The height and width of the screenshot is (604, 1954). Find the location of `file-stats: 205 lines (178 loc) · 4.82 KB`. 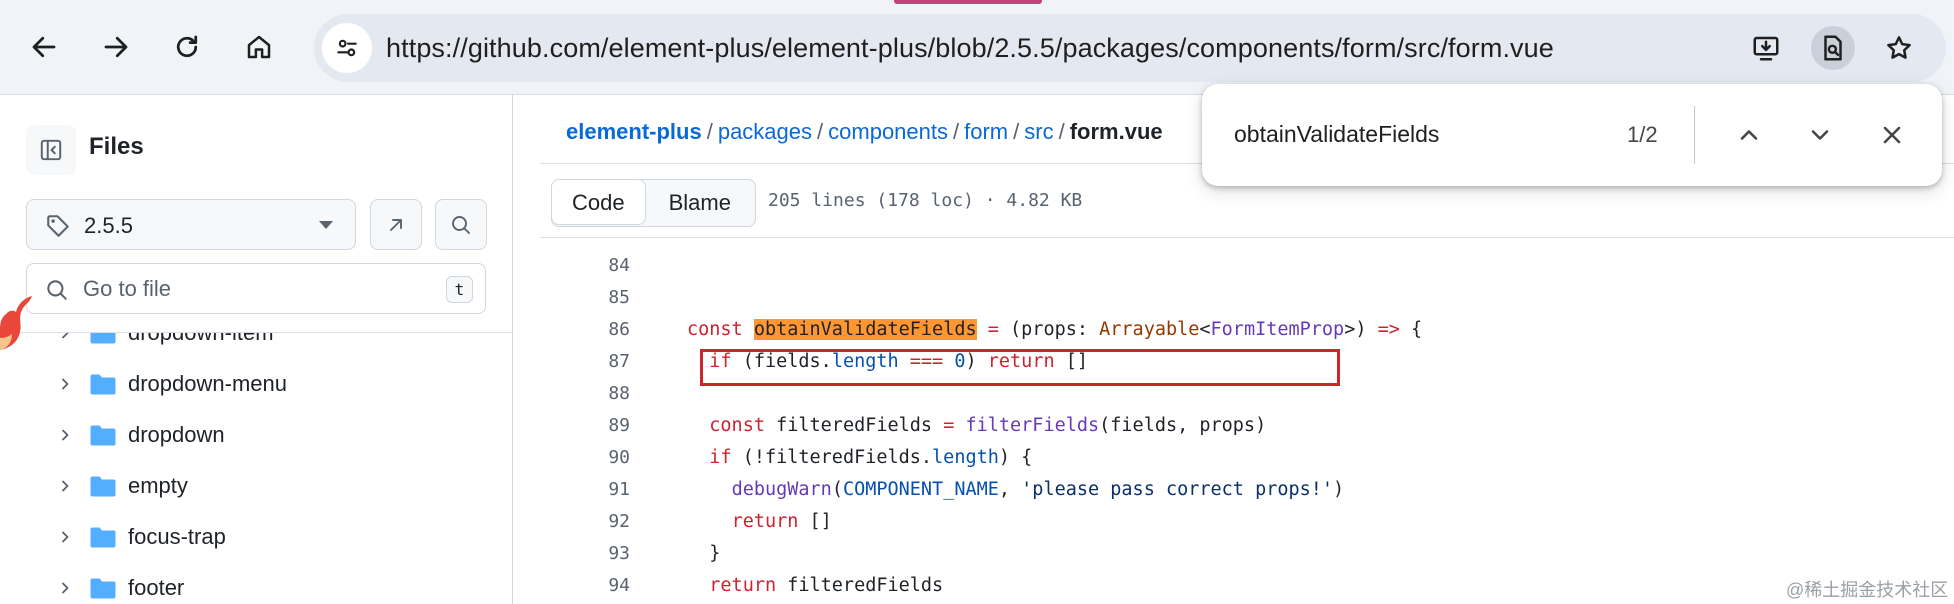

file-stats: 205 lines (178 loc) · 4.82 KB is located at coordinates (925, 200).